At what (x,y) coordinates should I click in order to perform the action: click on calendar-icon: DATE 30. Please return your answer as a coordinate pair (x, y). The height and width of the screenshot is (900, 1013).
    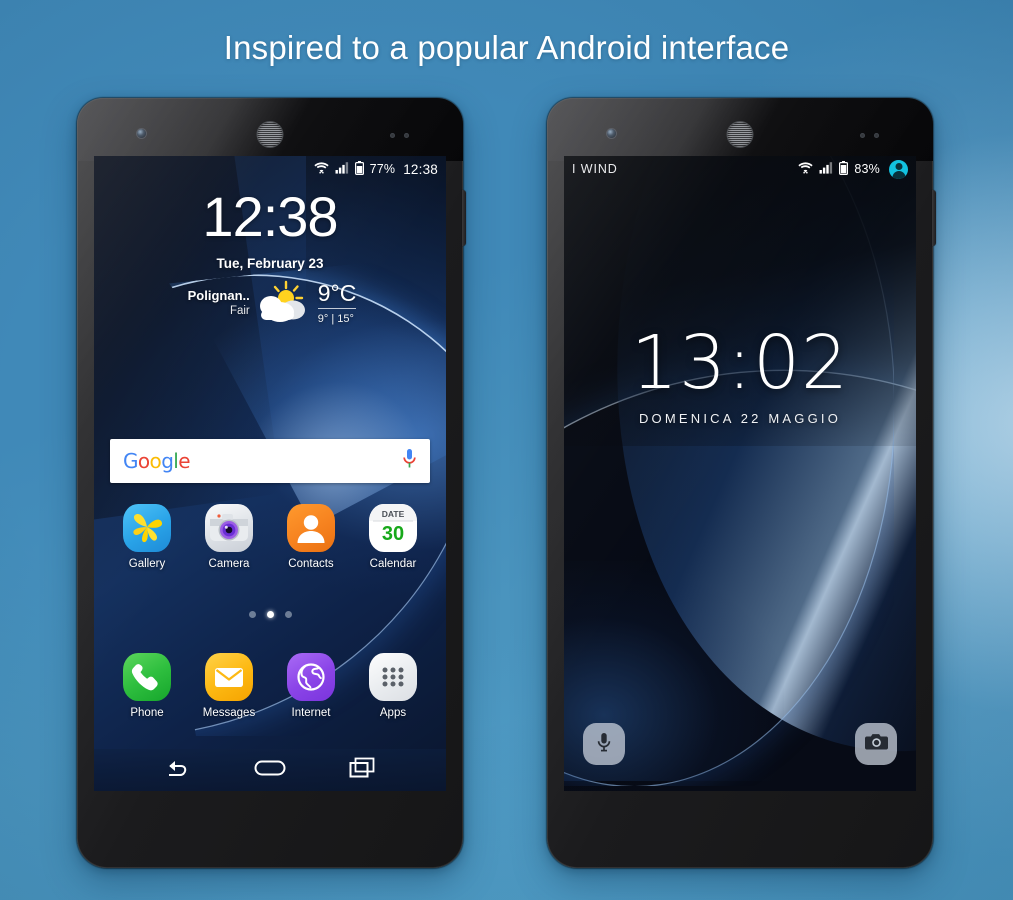
    Looking at the image, I should click on (393, 528).